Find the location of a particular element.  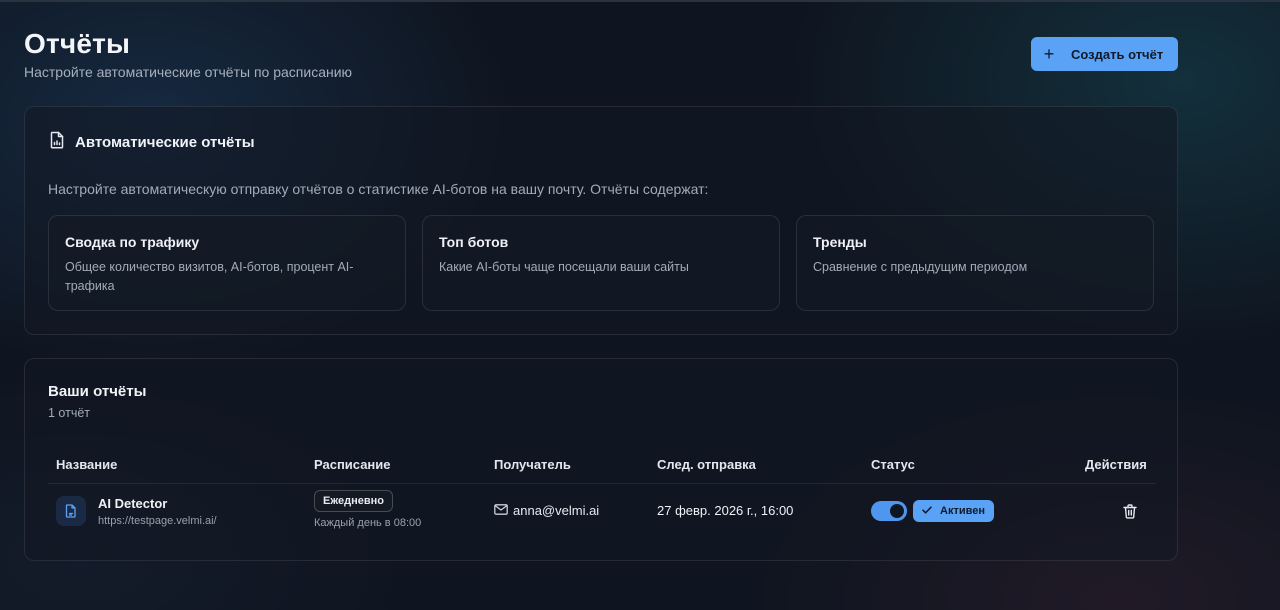

status-badge: Активен is located at coordinates (953, 511).